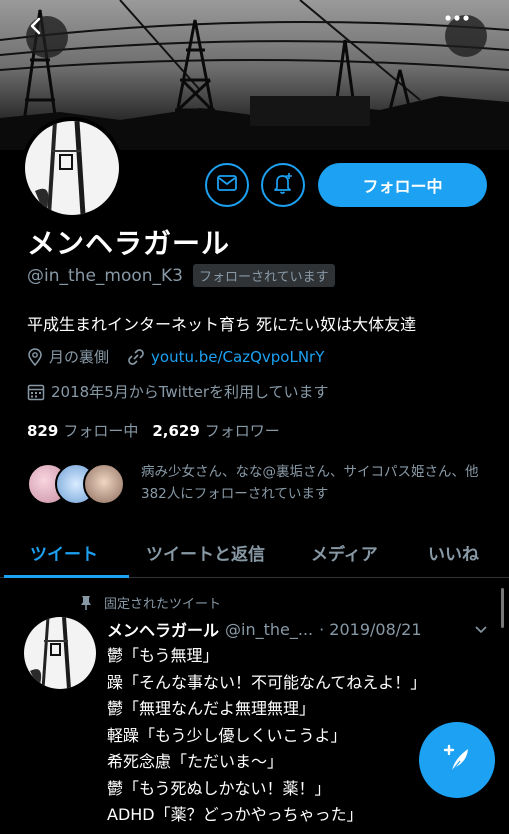 The width and height of the screenshot is (509, 834). I want to click on tweet-author-name: メンヘラガール, so click(163, 629).